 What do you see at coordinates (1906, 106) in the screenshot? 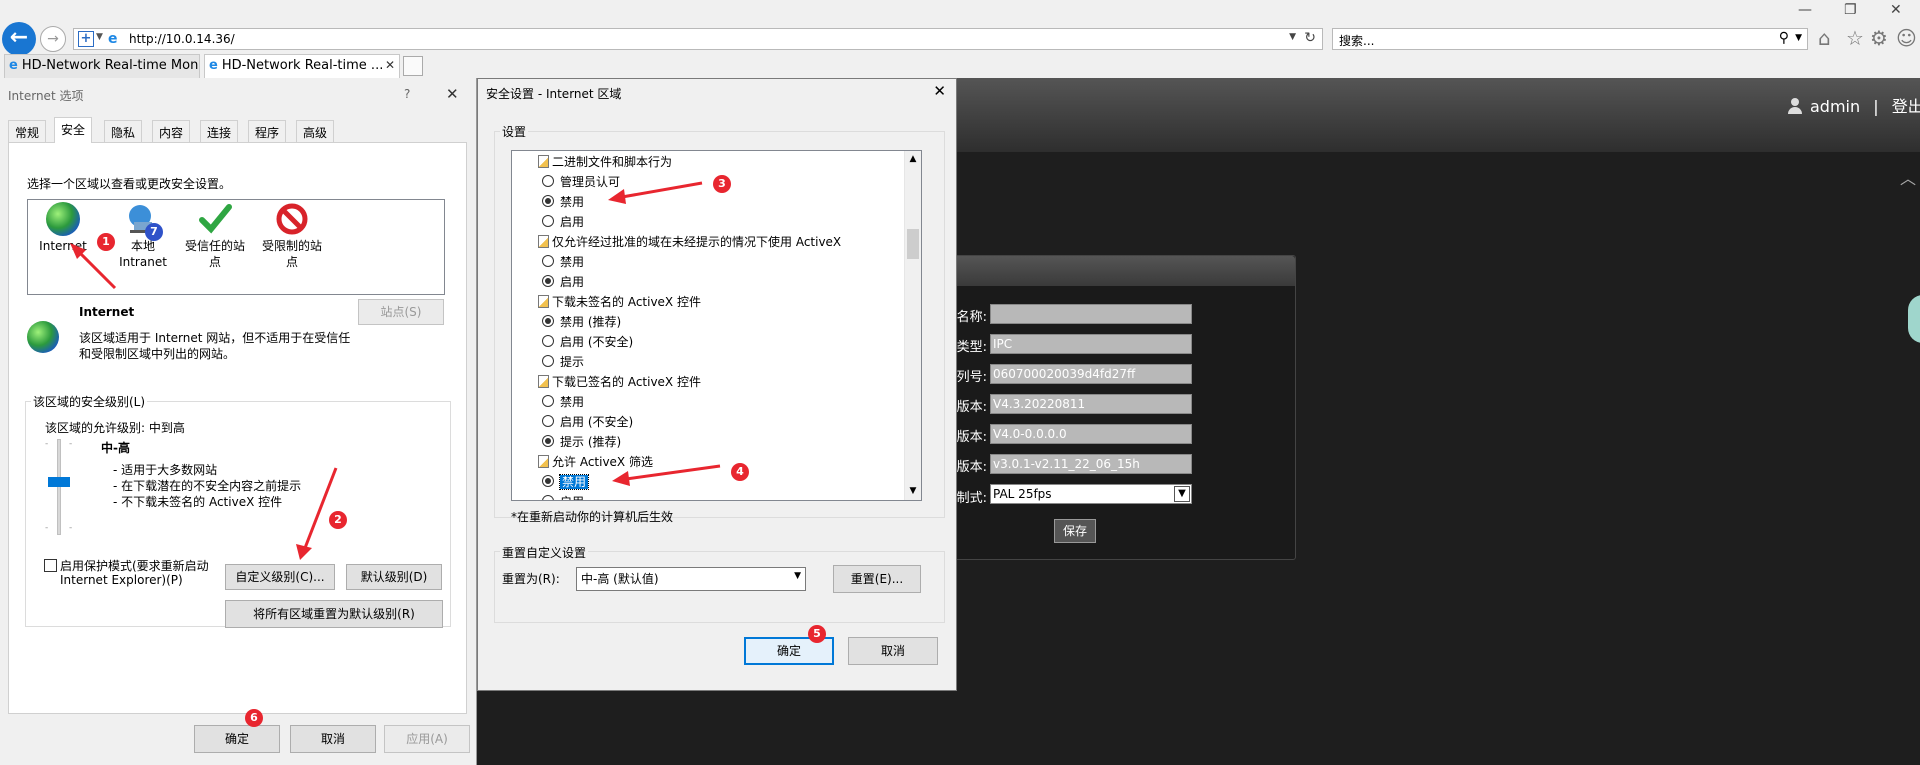
I see `logout-link: 登出` at bounding box center [1906, 106].